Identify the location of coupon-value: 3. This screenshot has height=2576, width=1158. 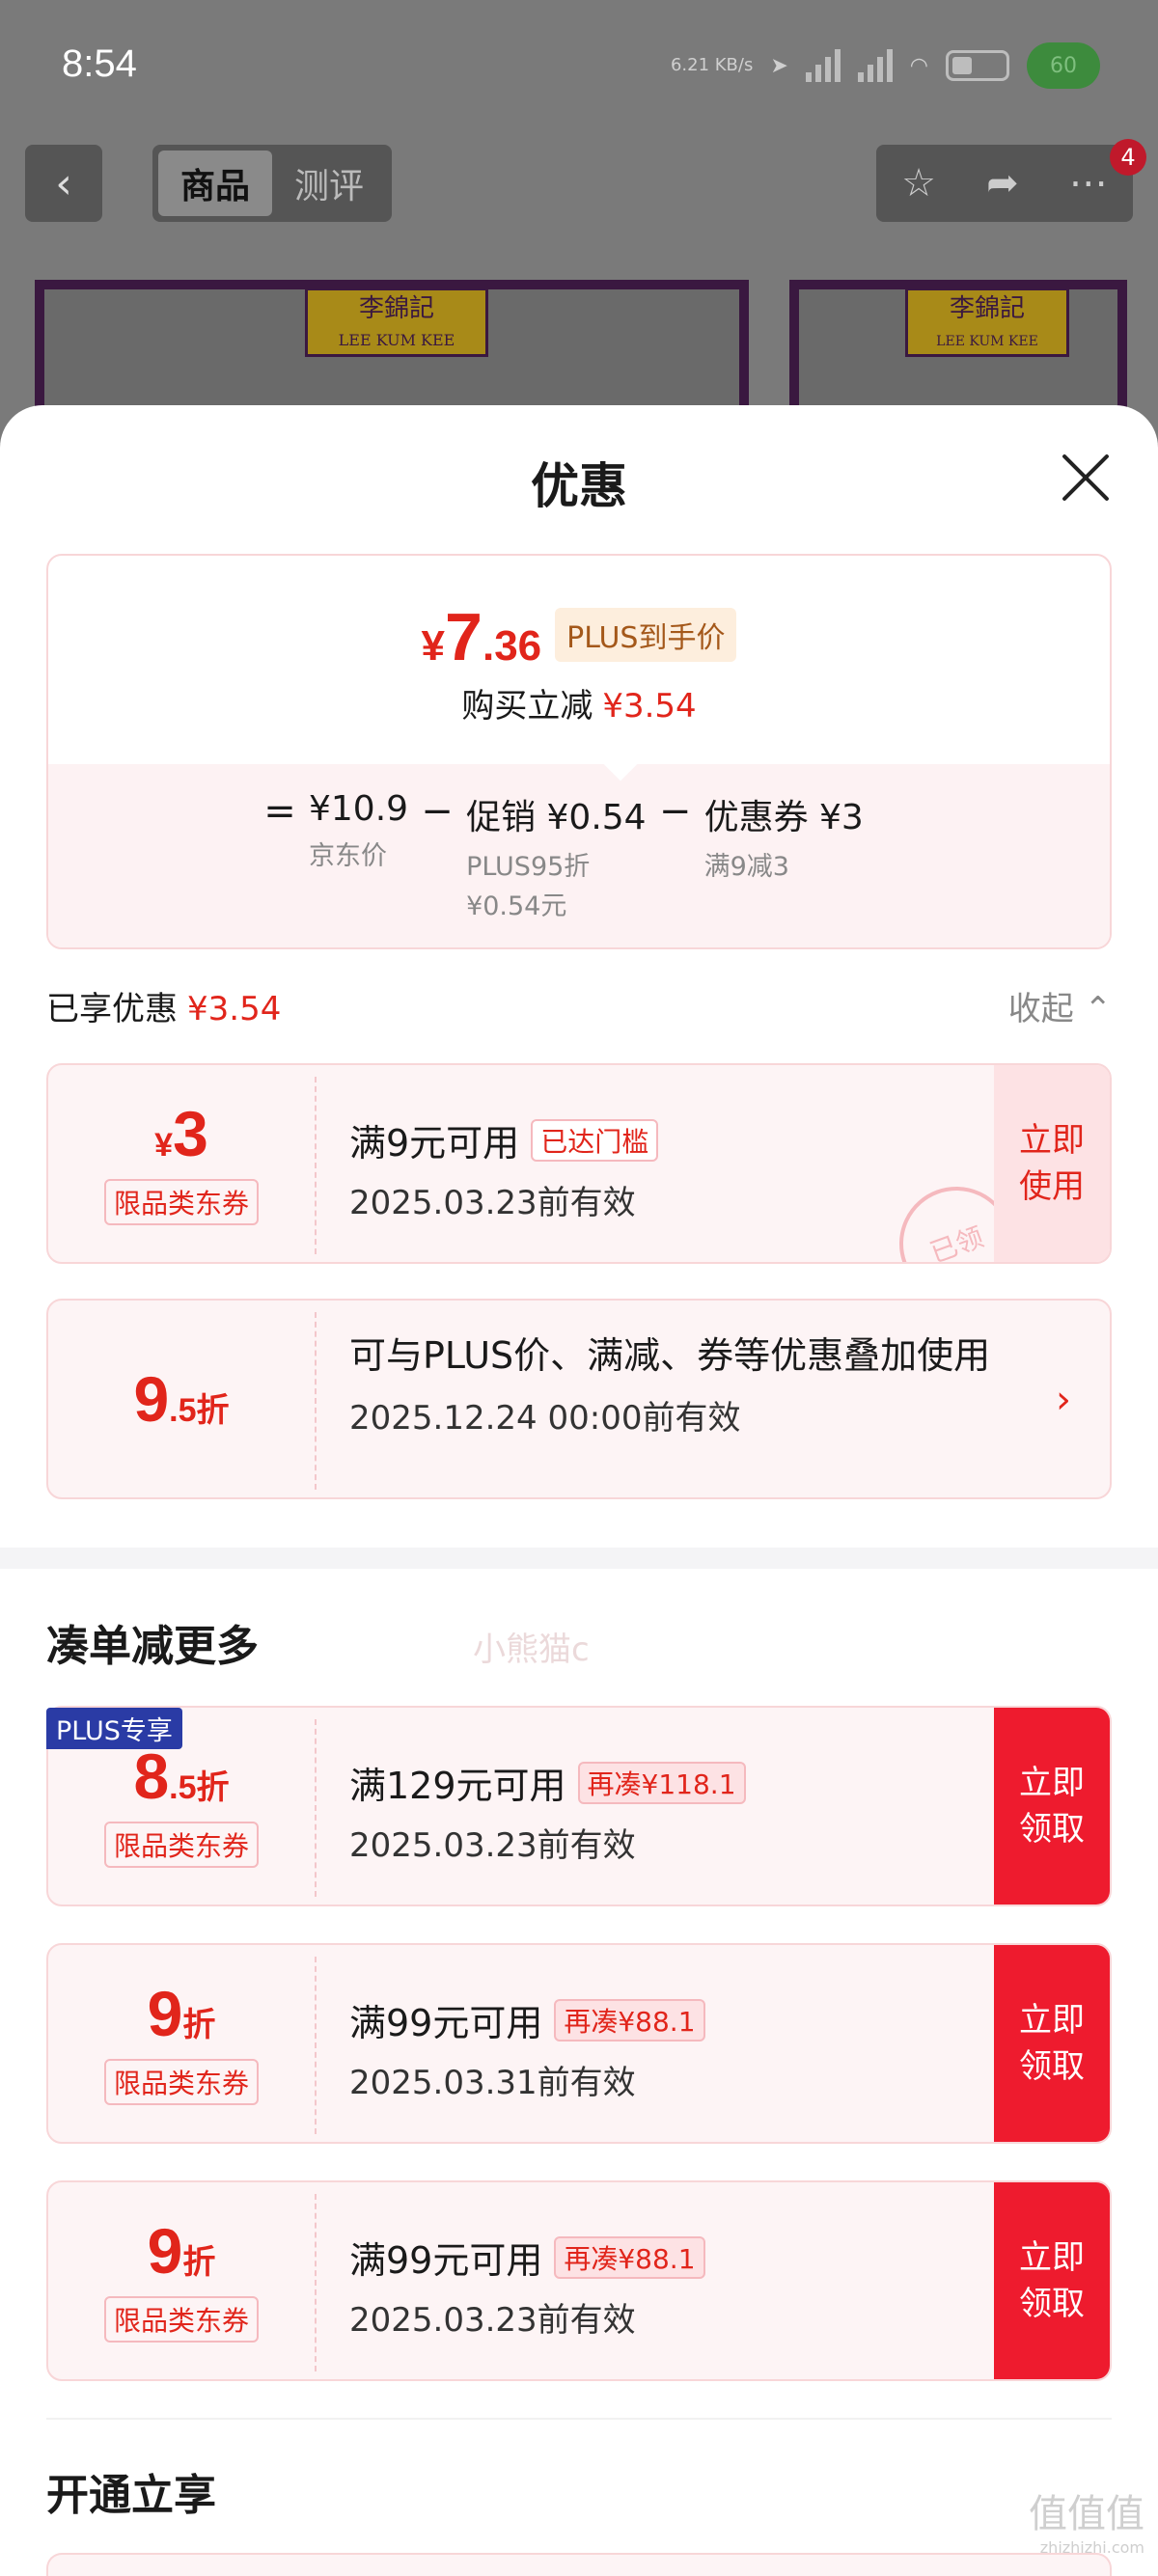
(190, 1134).